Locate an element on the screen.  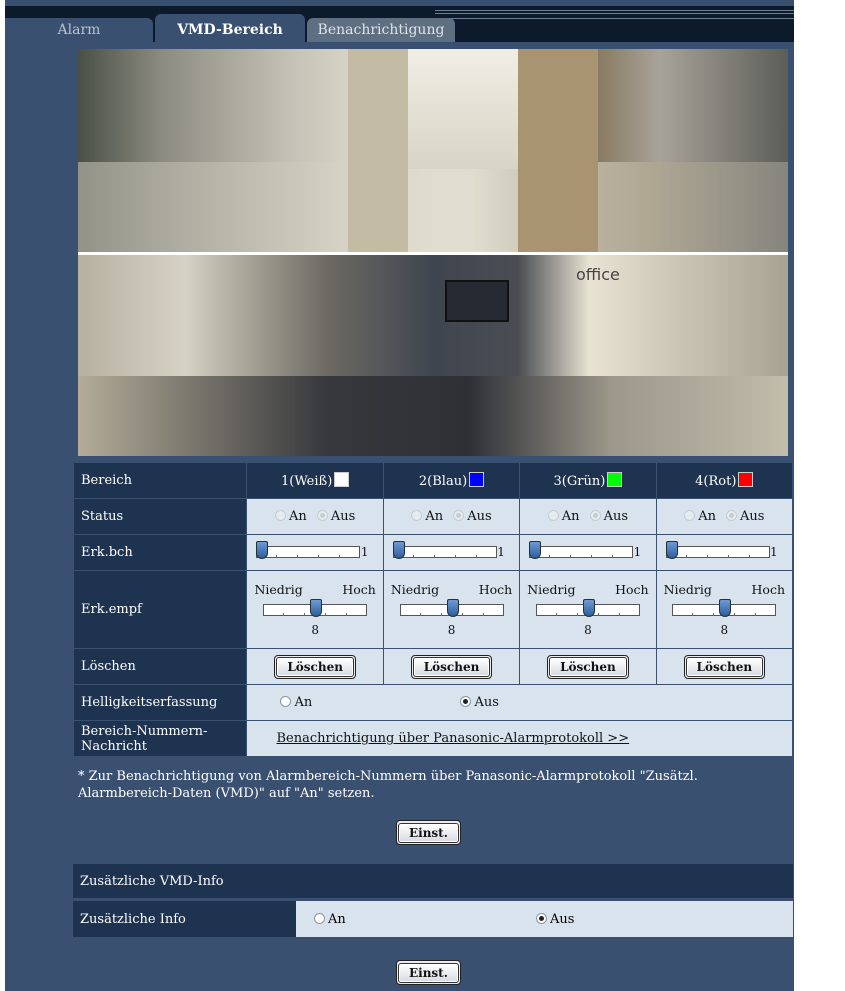
zusatz-info-label: Zusätzliche Info is located at coordinates (184, 919).